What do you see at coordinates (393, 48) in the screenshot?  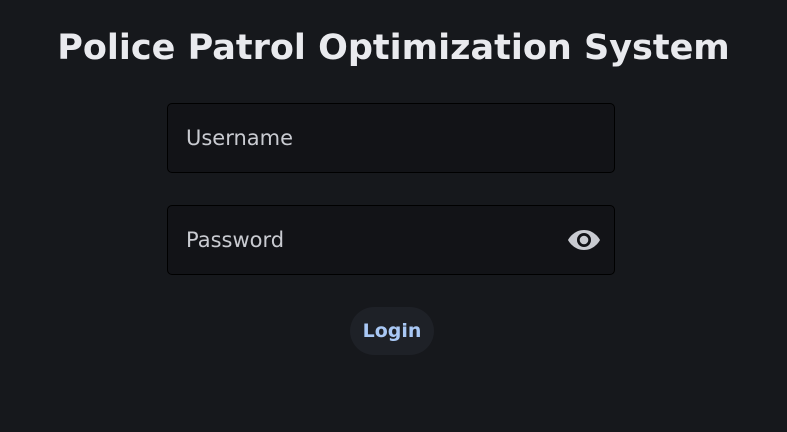 I see `page-title: Police Patrol Optimization System` at bounding box center [393, 48].